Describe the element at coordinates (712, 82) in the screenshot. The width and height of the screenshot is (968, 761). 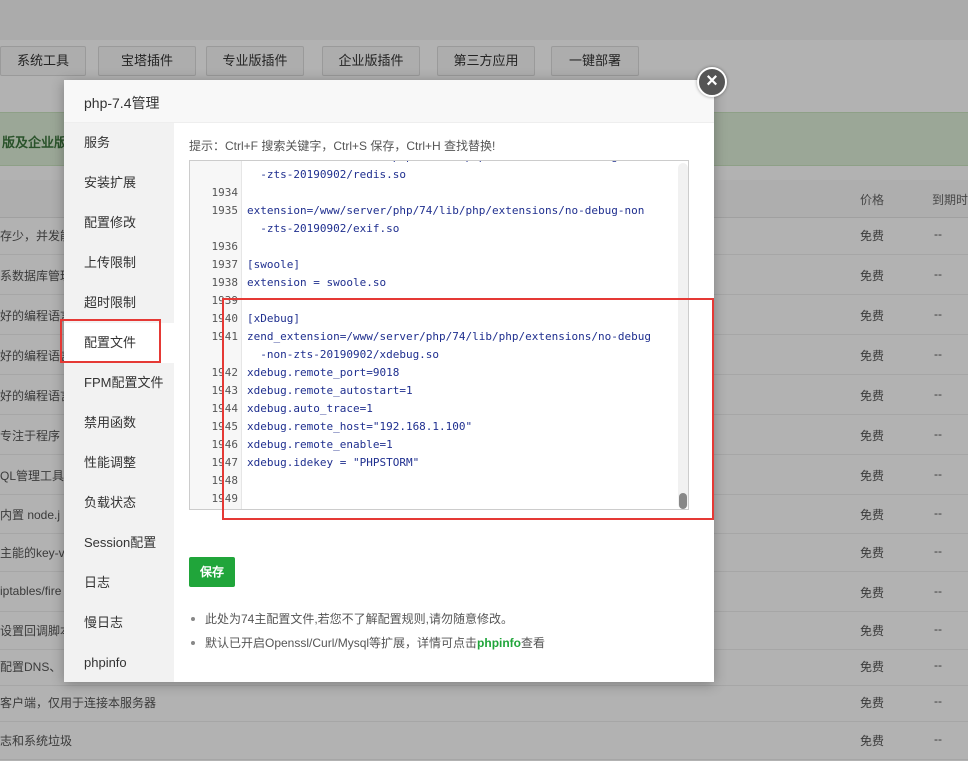
I see `close-icon: ×` at that location.